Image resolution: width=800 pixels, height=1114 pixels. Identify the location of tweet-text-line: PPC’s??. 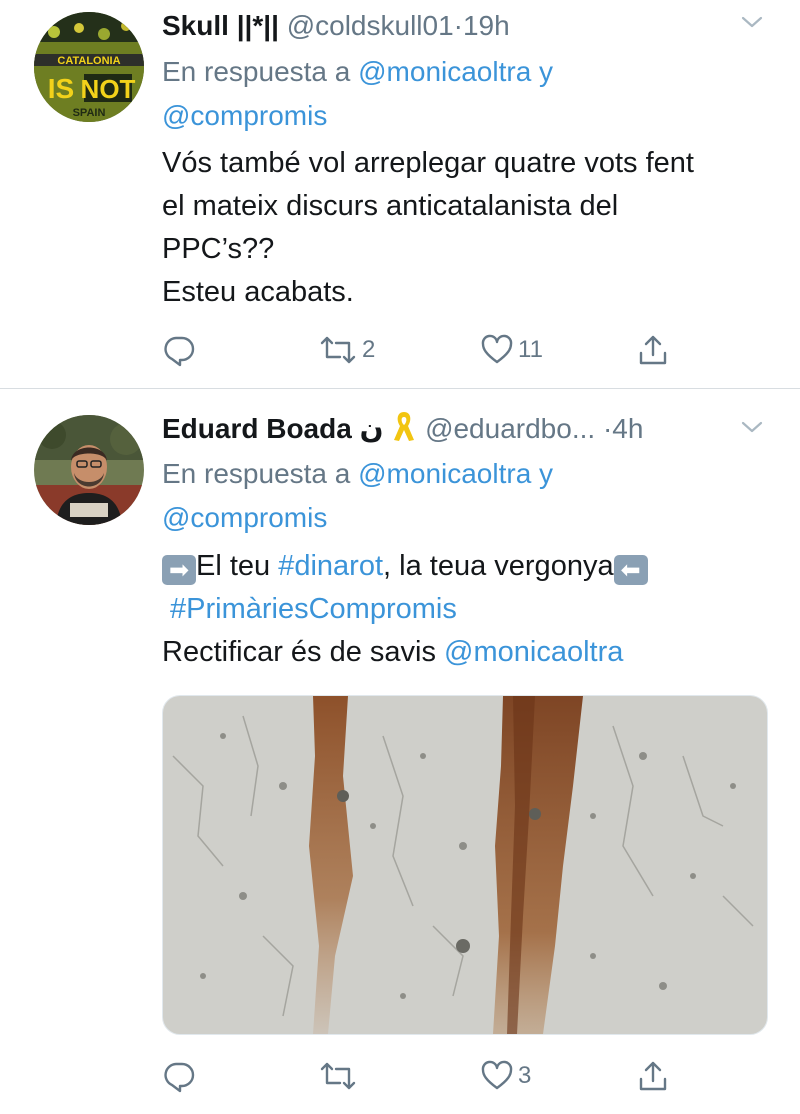
(218, 249).